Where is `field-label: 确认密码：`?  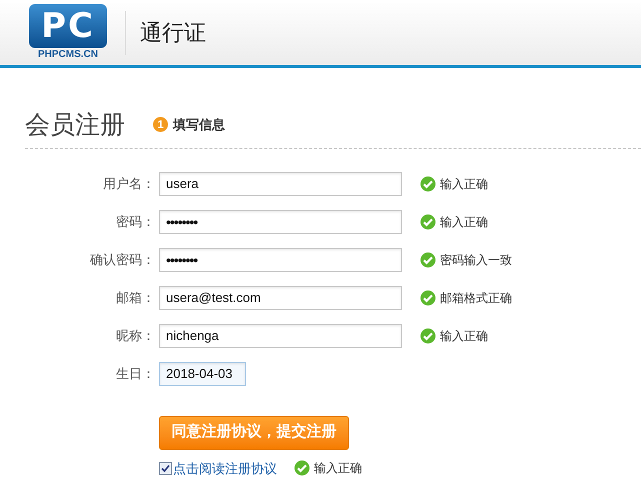 field-label: 确认密码： is located at coordinates (122, 259).